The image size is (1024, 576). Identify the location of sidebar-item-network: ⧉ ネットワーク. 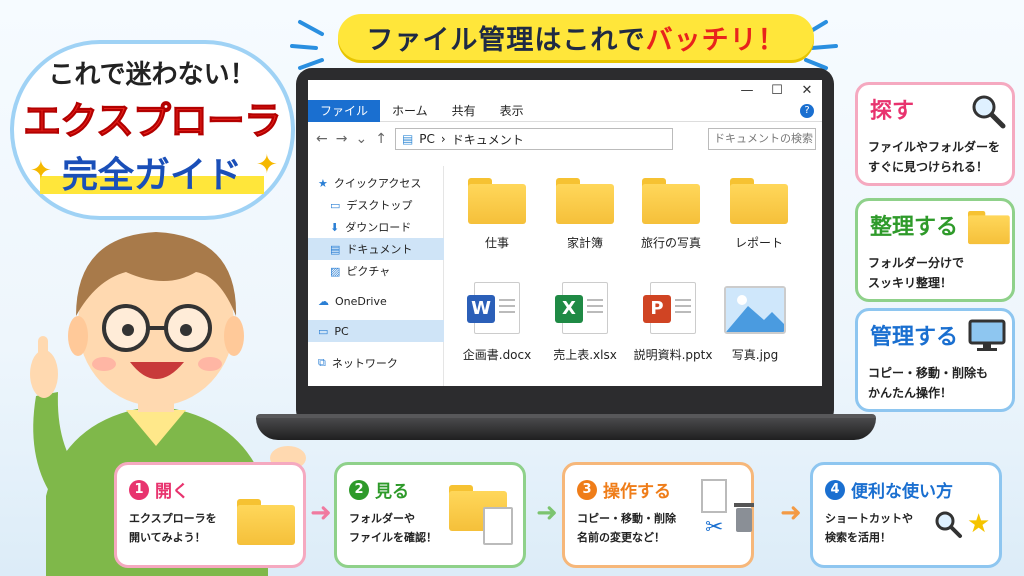
(376, 363).